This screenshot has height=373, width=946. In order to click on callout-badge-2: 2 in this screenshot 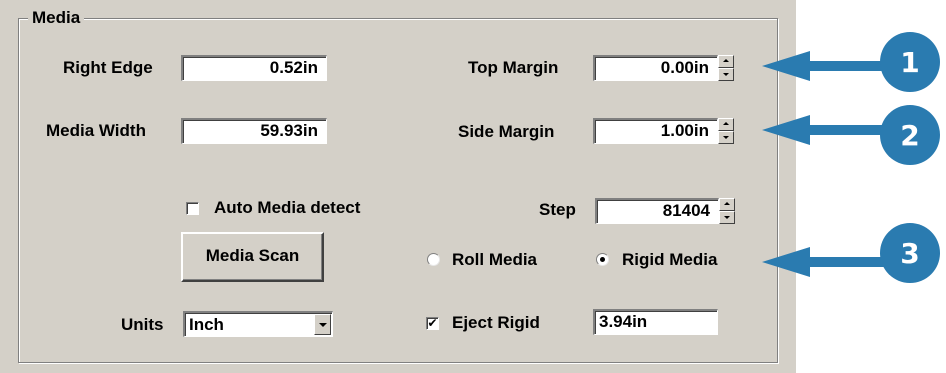, I will do `click(910, 135)`.